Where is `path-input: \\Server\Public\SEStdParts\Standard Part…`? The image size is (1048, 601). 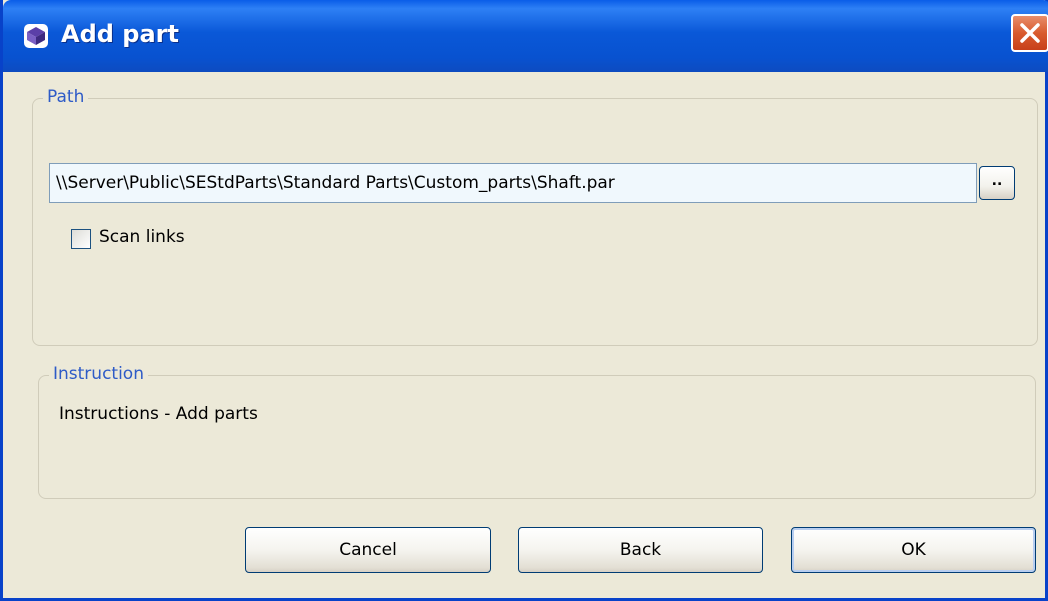 path-input: \\Server\Public\SEStdParts\Standard Part… is located at coordinates (513, 183).